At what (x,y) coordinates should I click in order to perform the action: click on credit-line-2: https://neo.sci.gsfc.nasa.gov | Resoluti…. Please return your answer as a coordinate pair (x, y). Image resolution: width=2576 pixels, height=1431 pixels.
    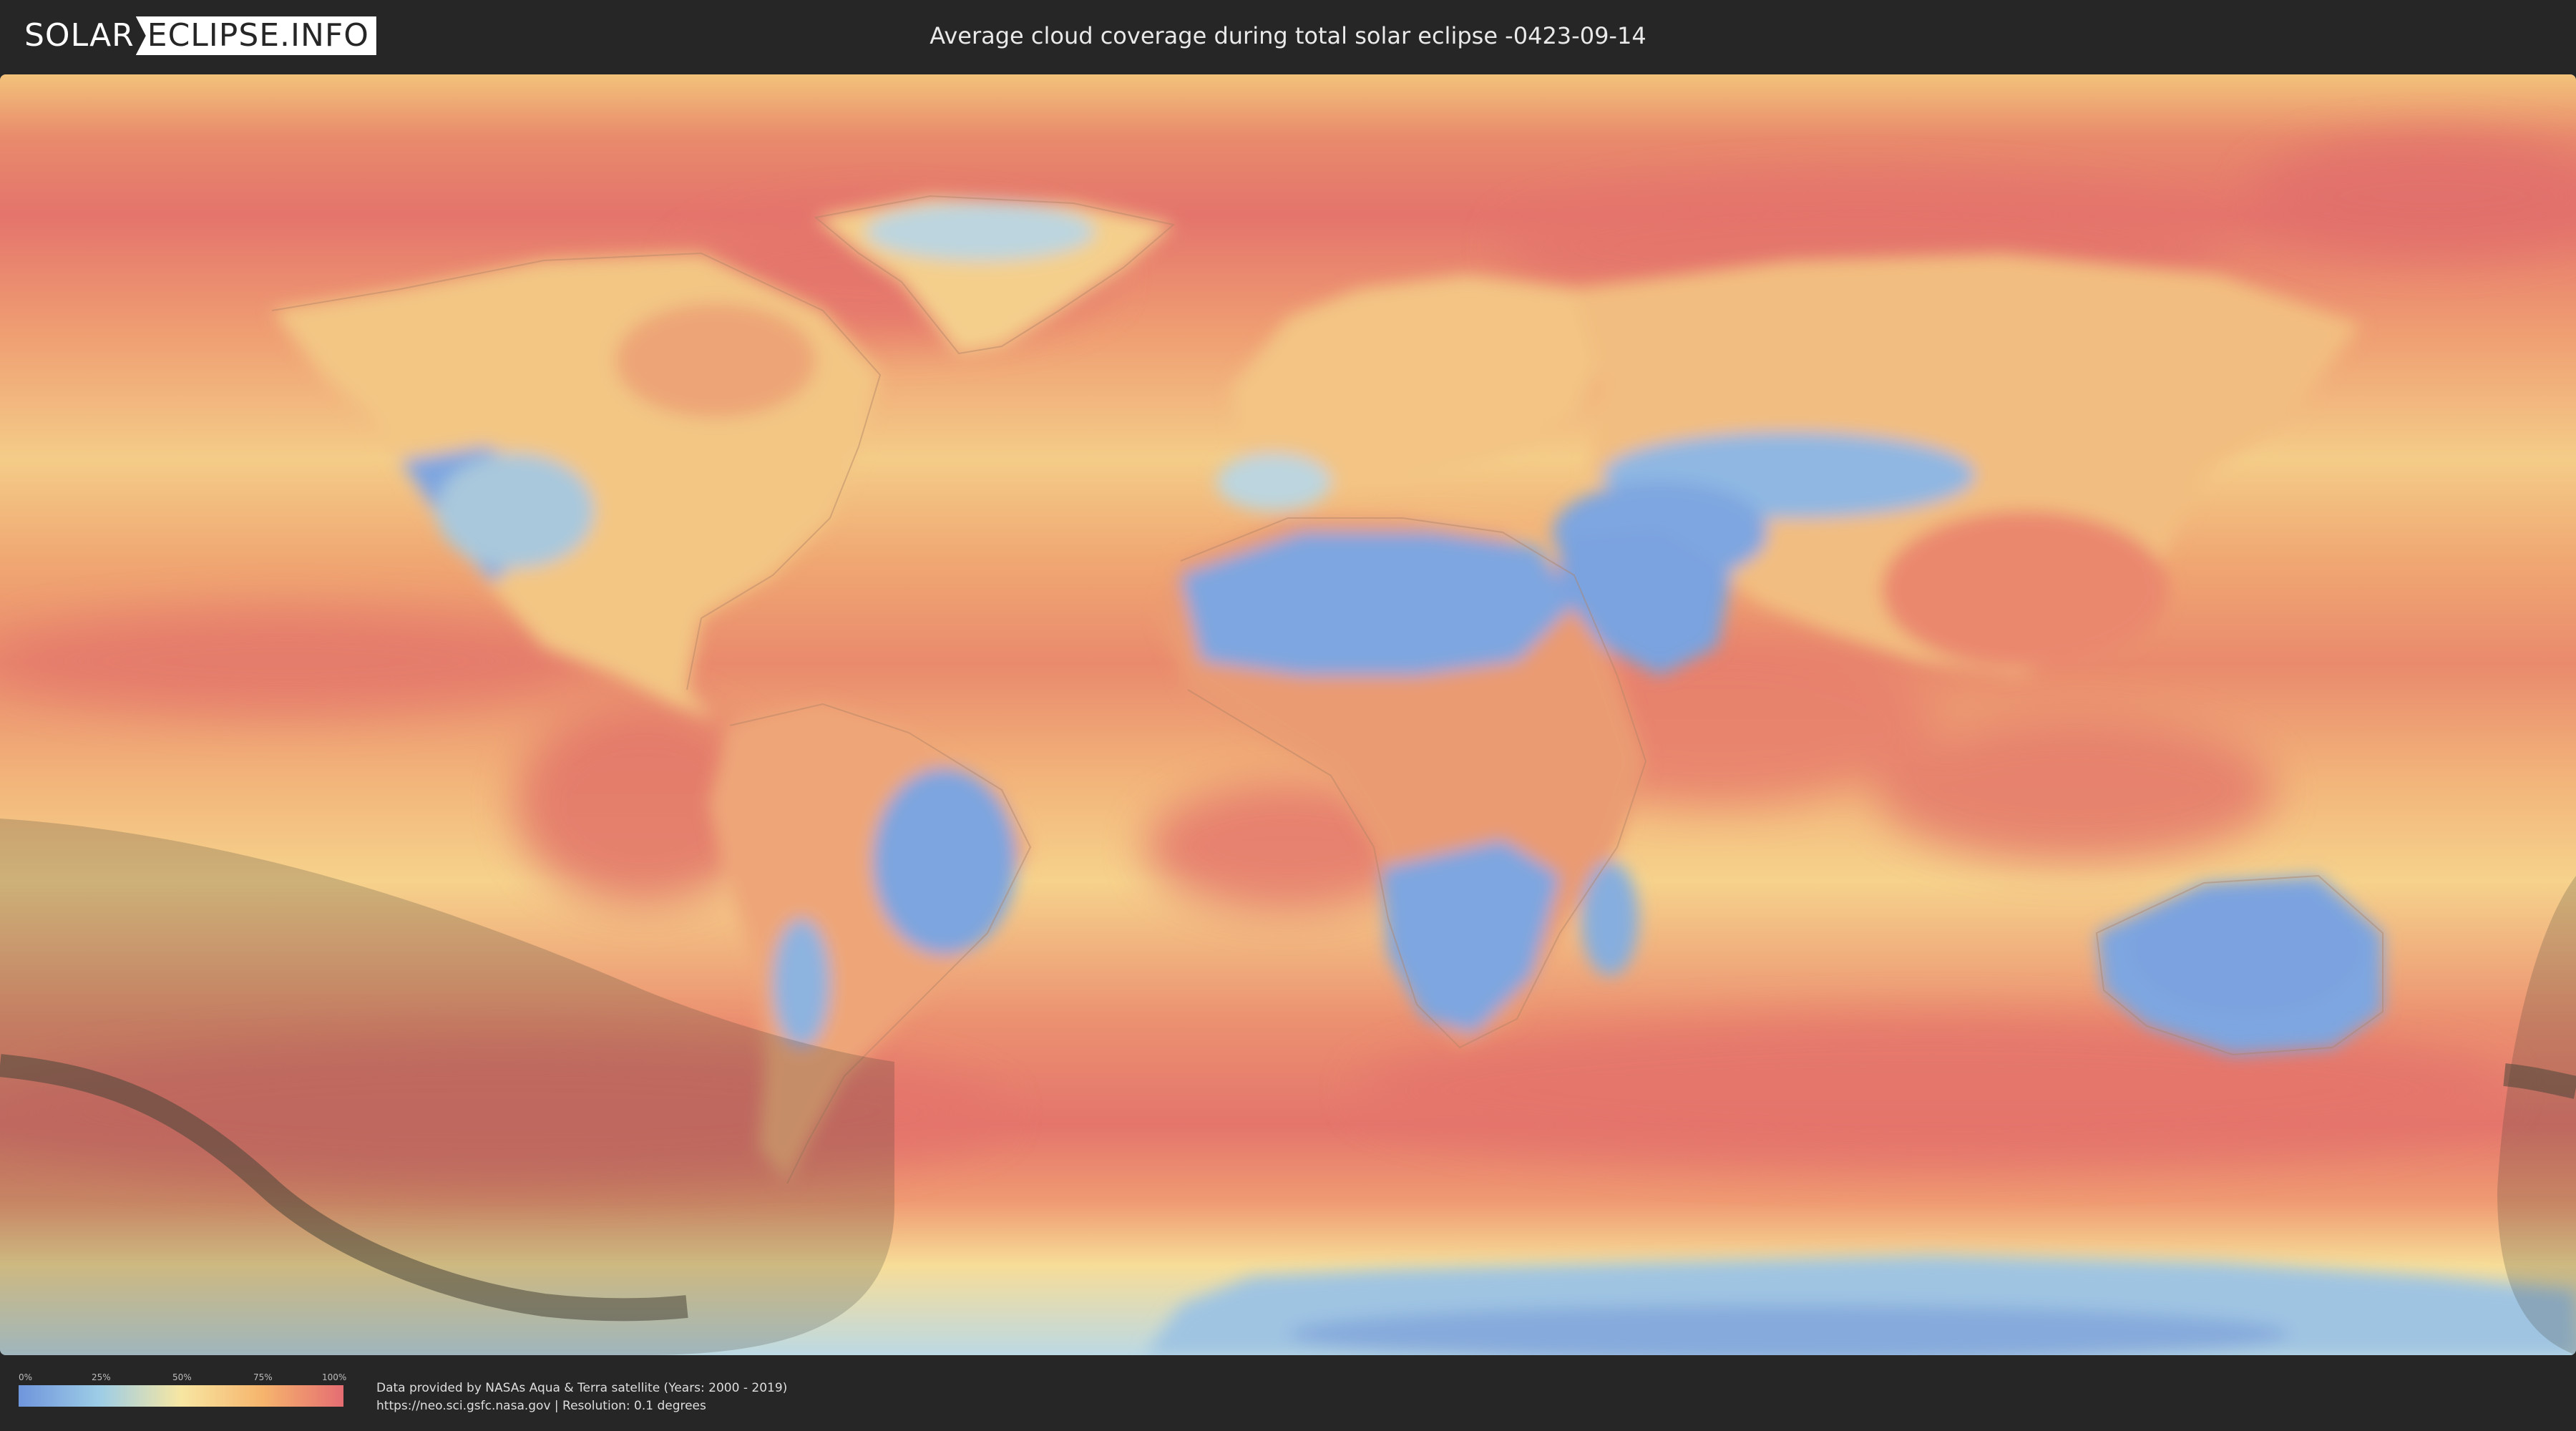
    Looking at the image, I should click on (541, 1406).